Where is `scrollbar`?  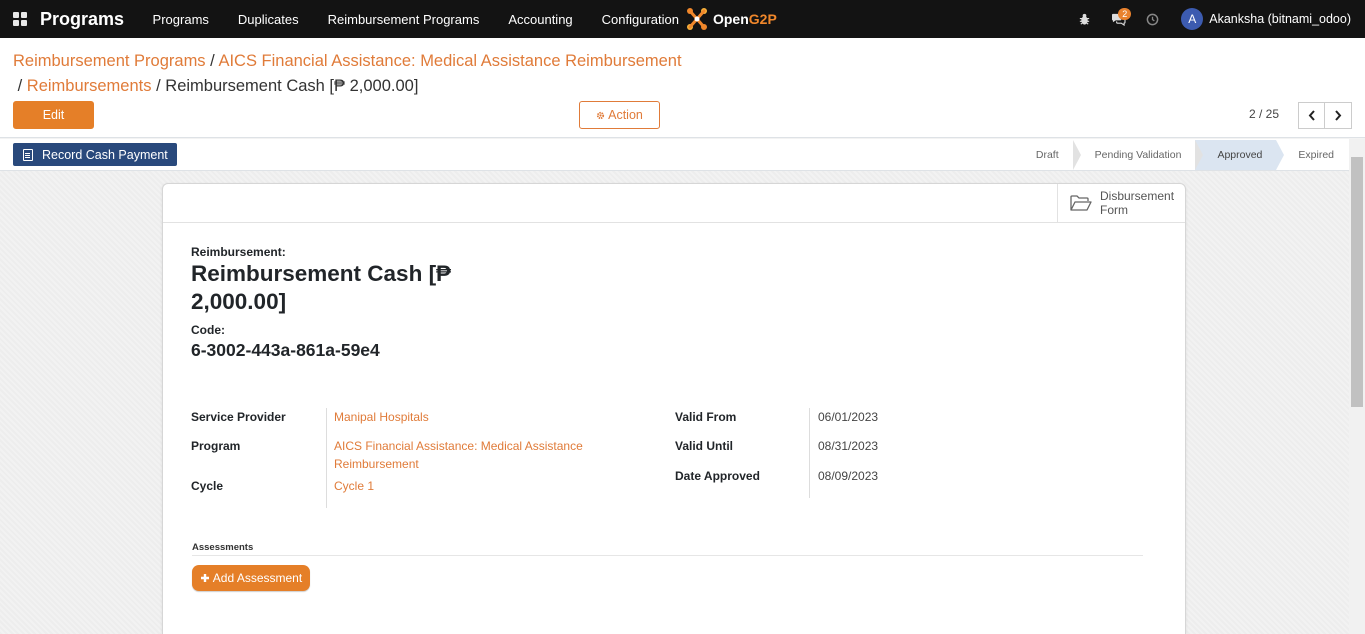
scrollbar is located at coordinates (1357, 386).